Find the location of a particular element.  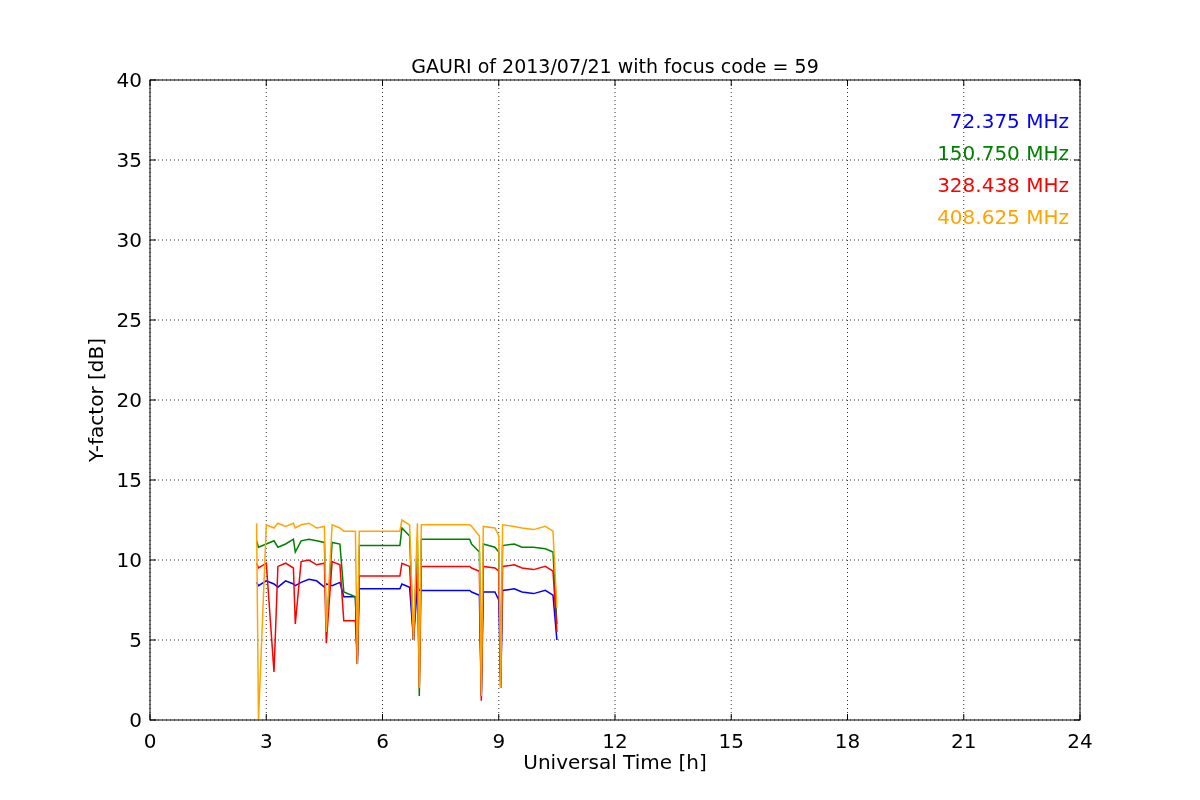

legend-label: 150.750 MHz is located at coordinates (1003, 153).